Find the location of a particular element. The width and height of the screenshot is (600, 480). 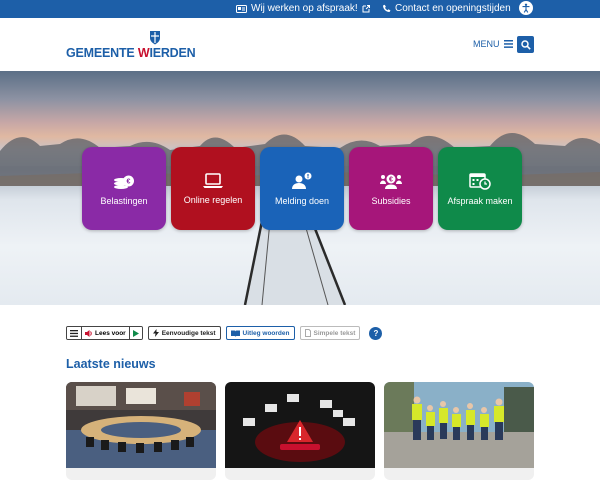

person-alert-icon is located at coordinates (302, 180).